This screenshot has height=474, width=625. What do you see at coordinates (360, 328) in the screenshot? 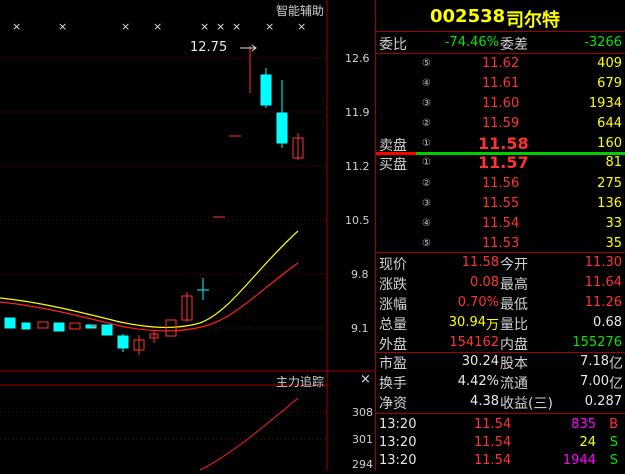
I see `price-axis-label: 9.1` at bounding box center [360, 328].